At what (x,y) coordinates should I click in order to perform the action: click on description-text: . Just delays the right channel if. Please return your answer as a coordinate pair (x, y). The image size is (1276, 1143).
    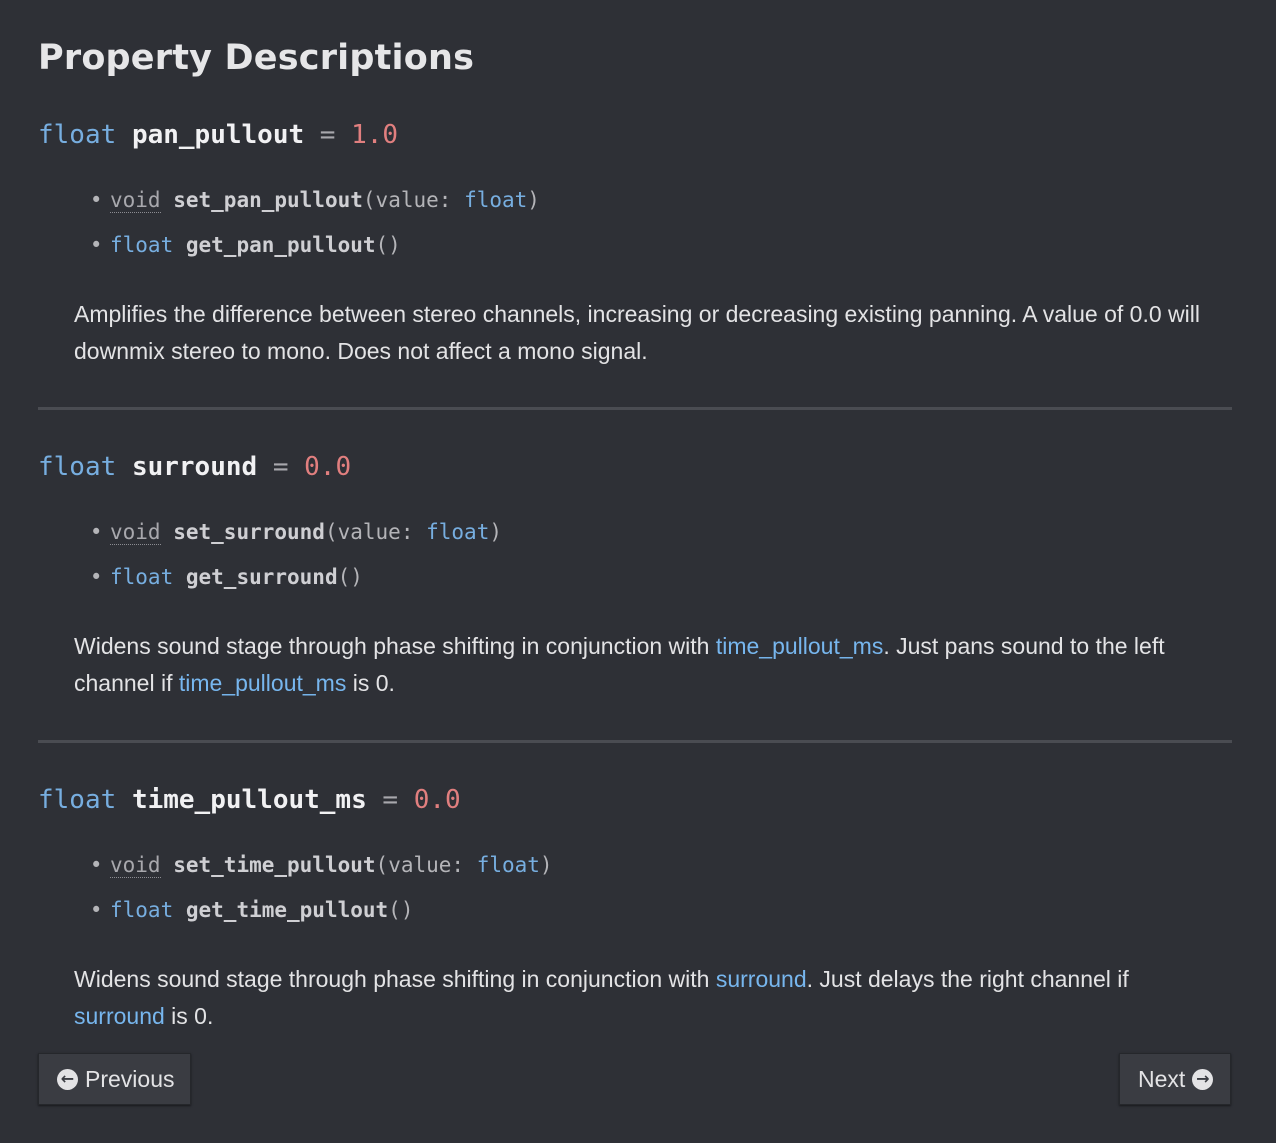
    Looking at the image, I should click on (967, 979).